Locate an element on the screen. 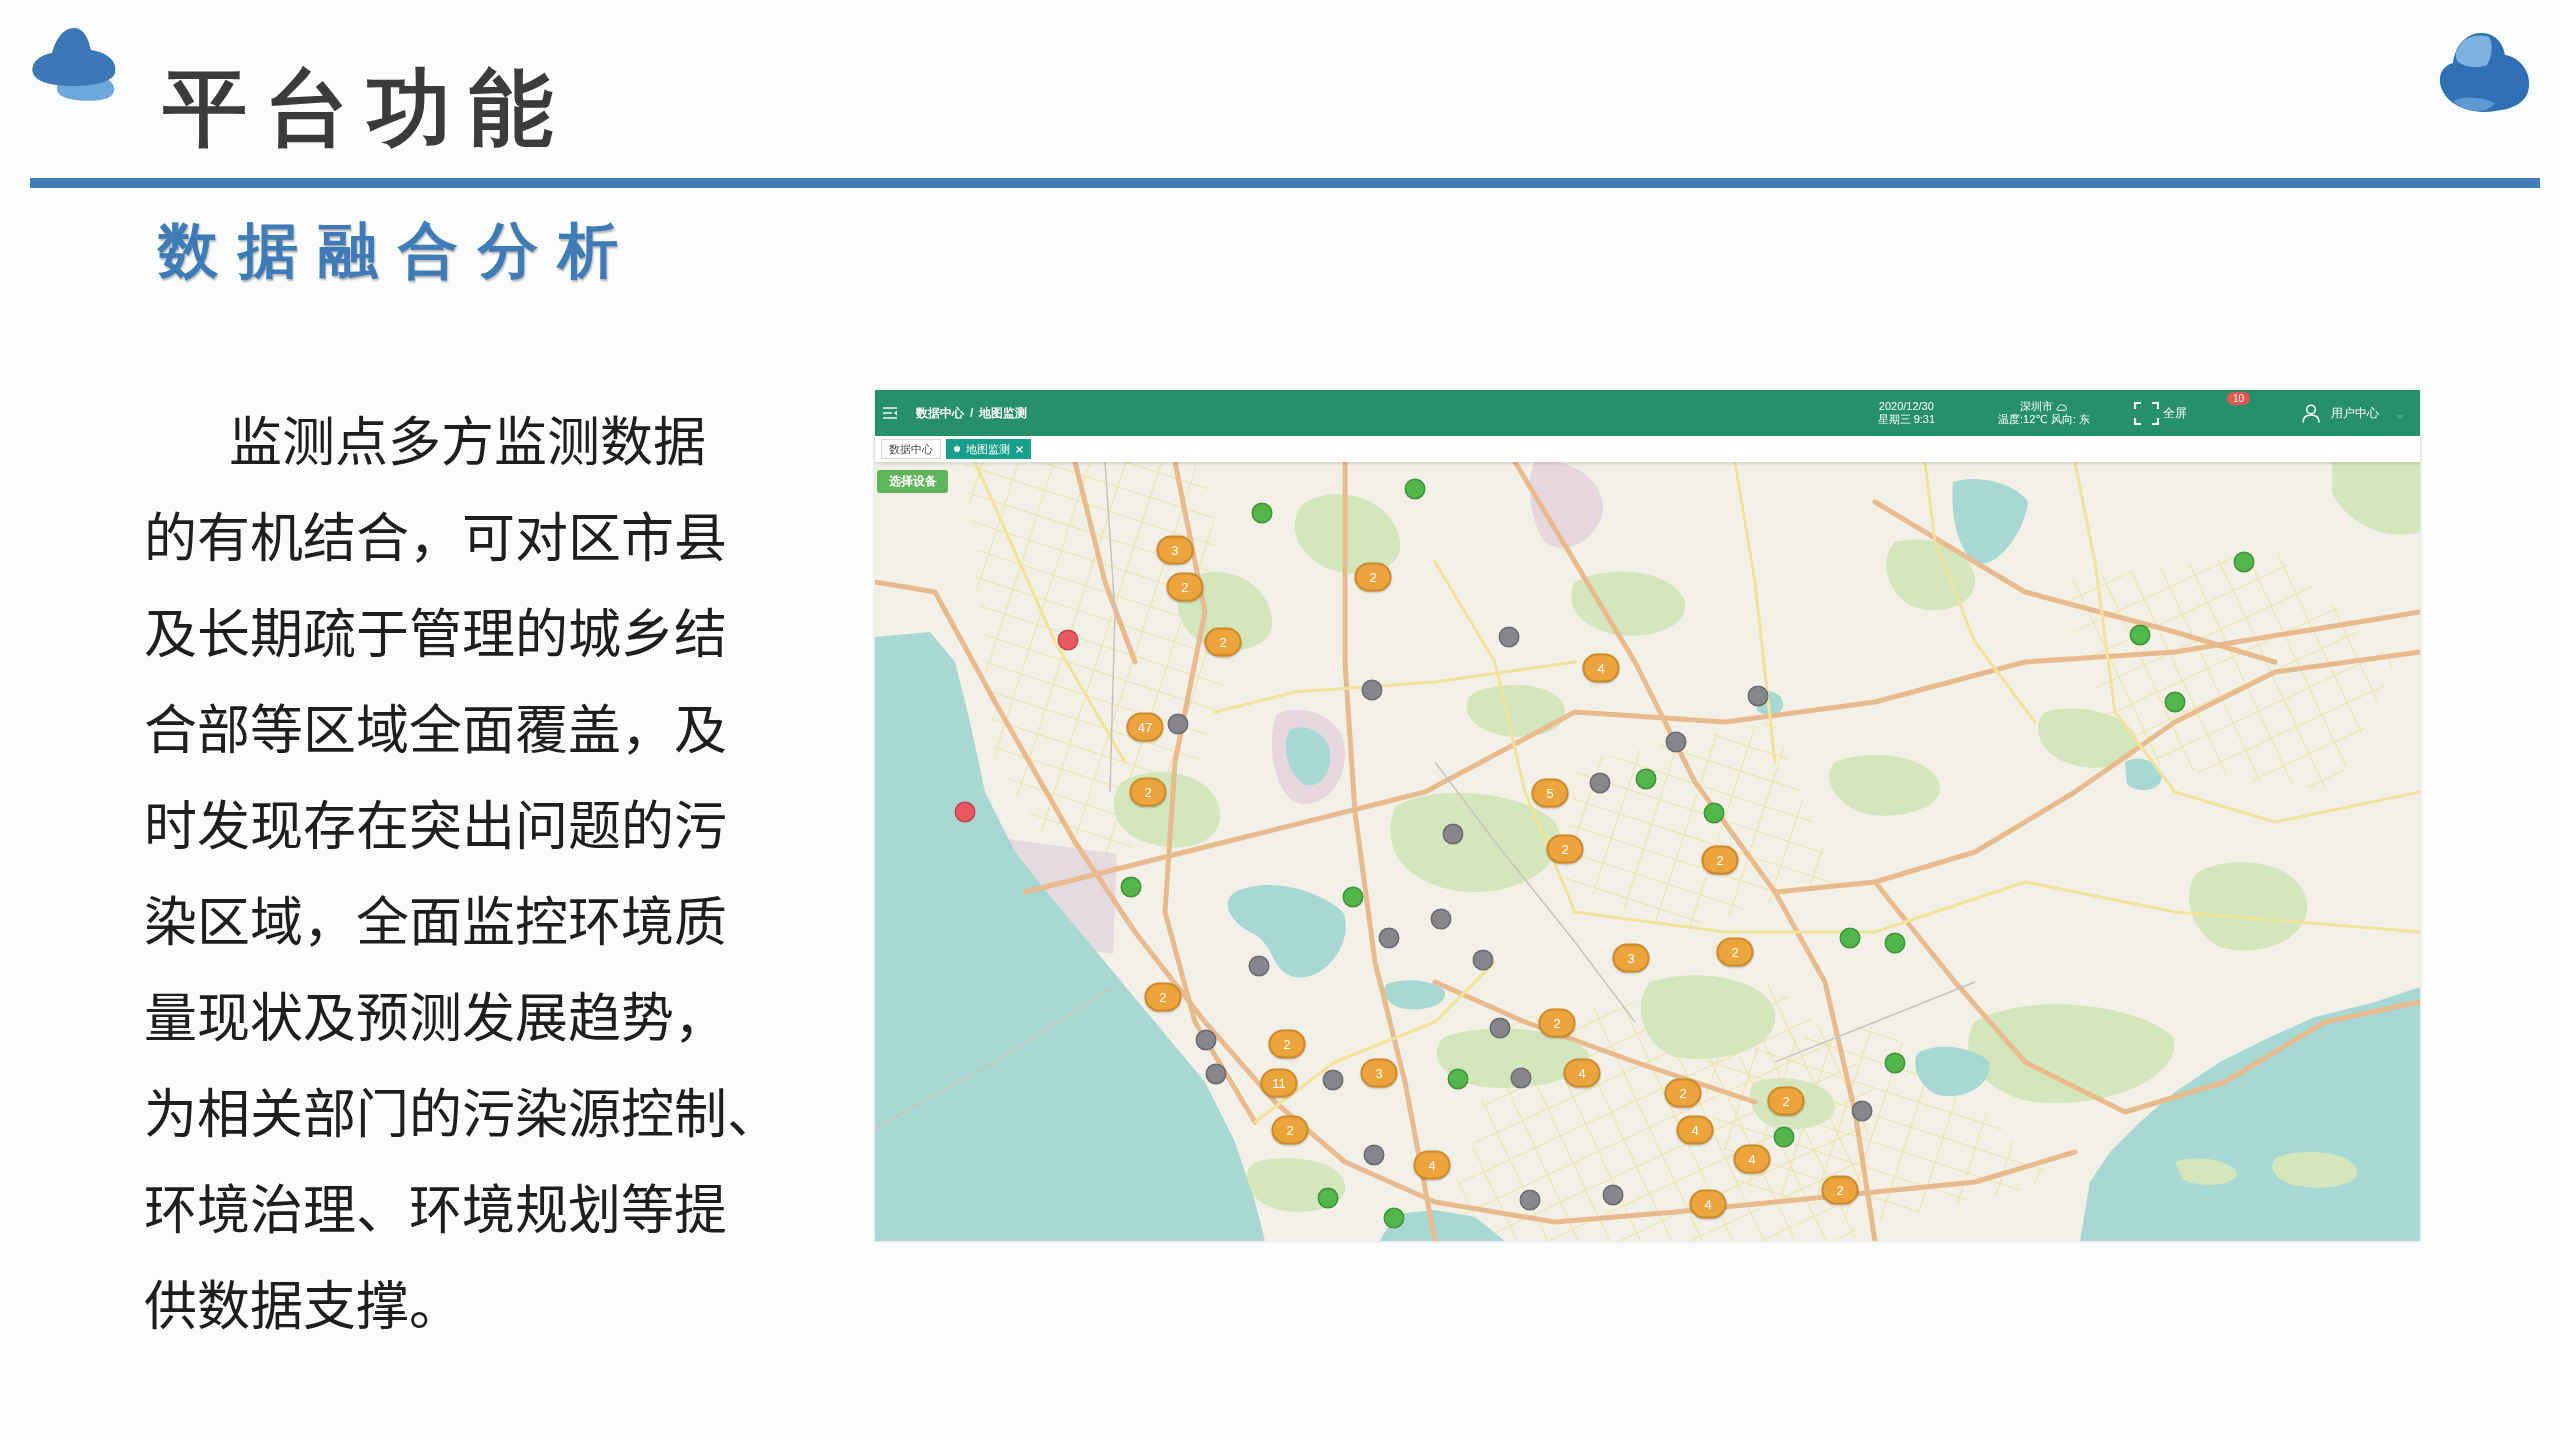 This screenshot has height=1440, width=2560. dot-icon is located at coordinates (957, 449).